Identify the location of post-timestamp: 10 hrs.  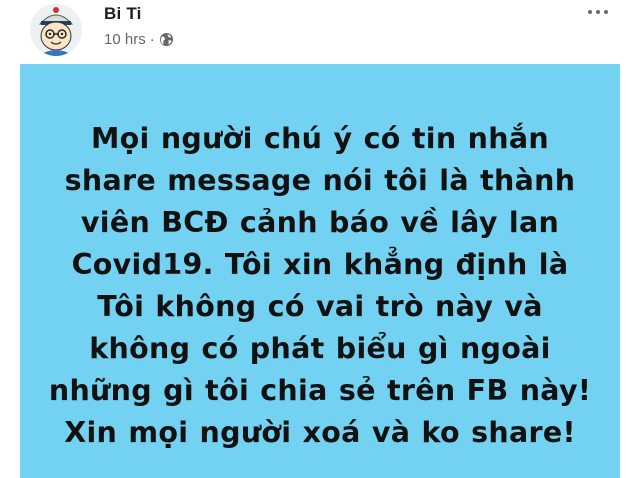
(125, 39).